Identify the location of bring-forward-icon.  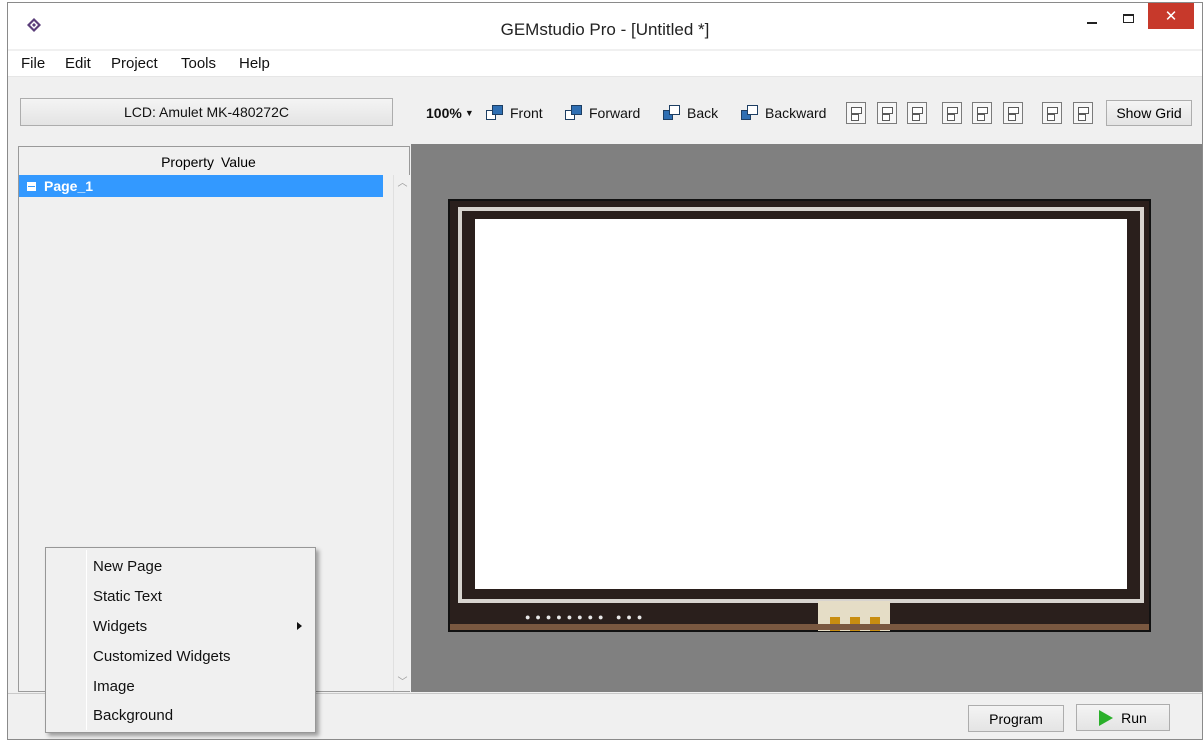
(574, 113).